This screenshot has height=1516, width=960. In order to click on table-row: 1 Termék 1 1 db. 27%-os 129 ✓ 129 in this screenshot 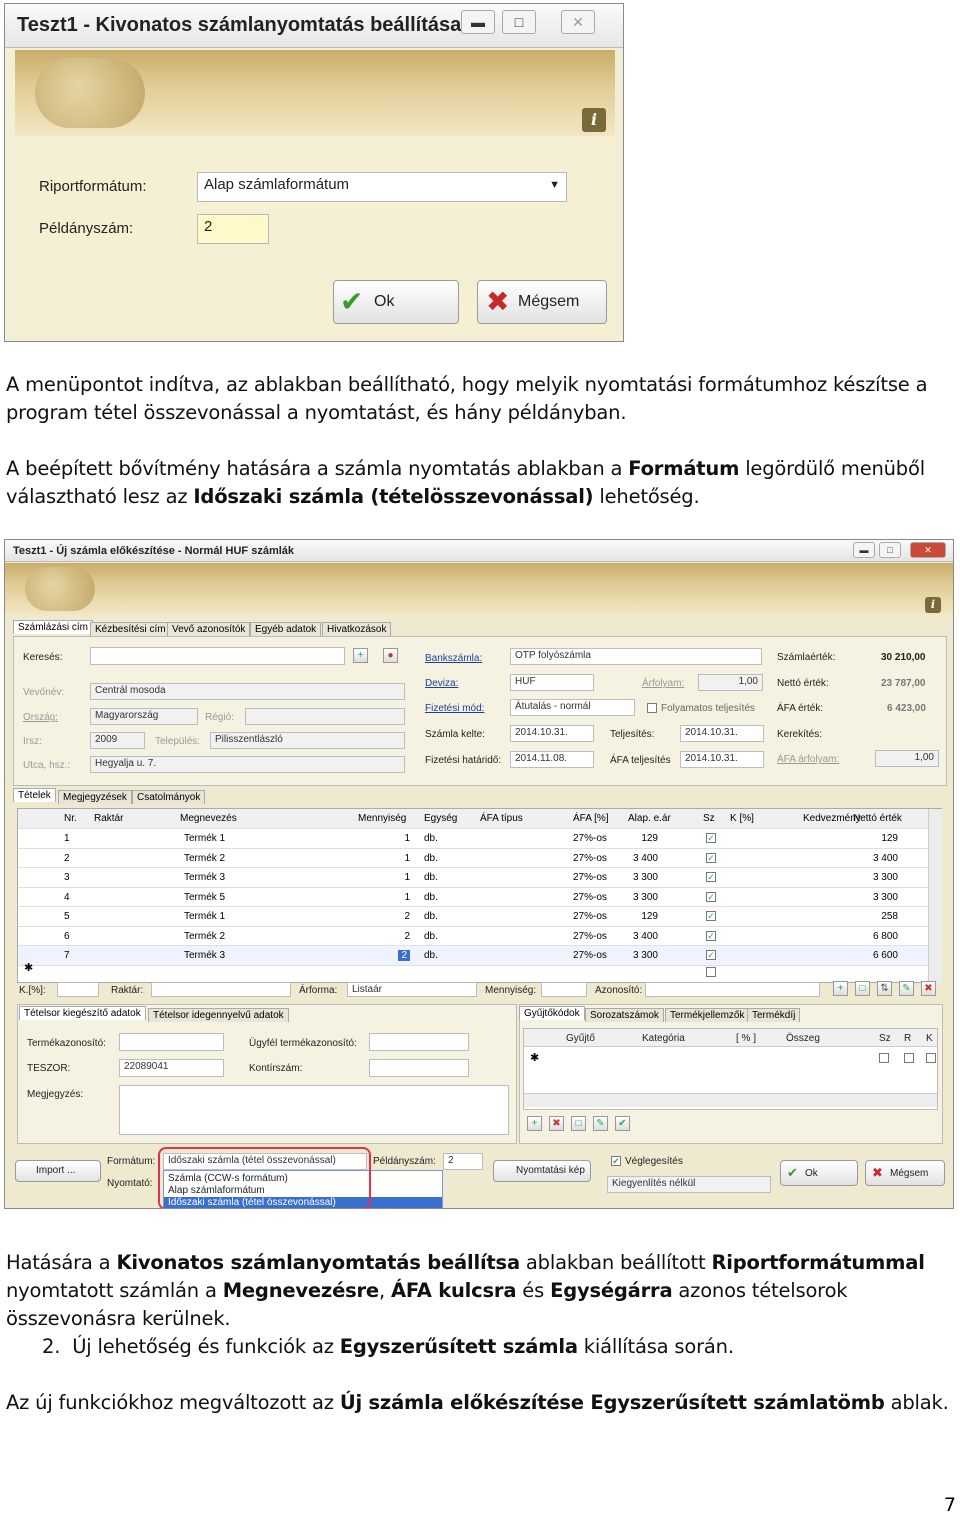, I will do `click(473, 839)`.